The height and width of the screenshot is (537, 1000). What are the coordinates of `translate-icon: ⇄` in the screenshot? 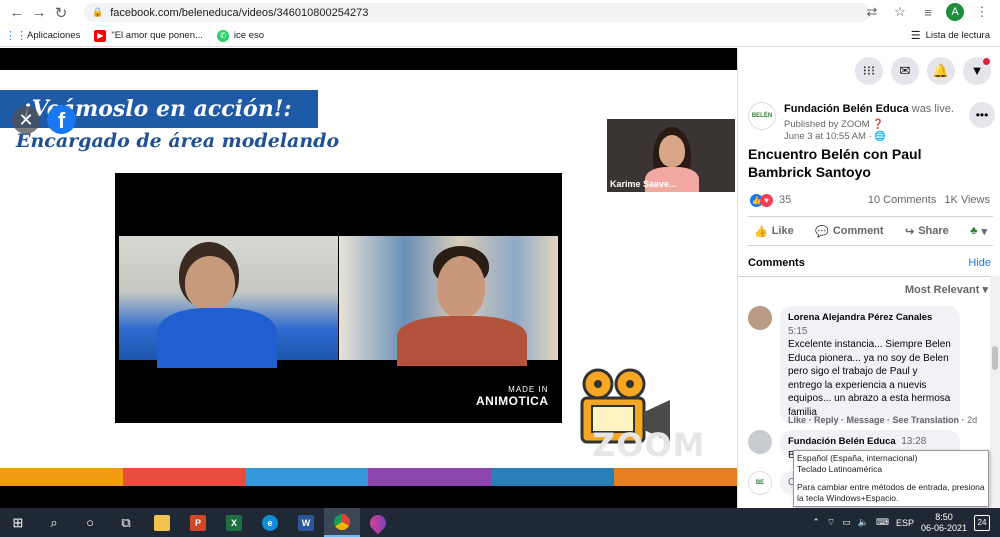 It's located at (872, 12).